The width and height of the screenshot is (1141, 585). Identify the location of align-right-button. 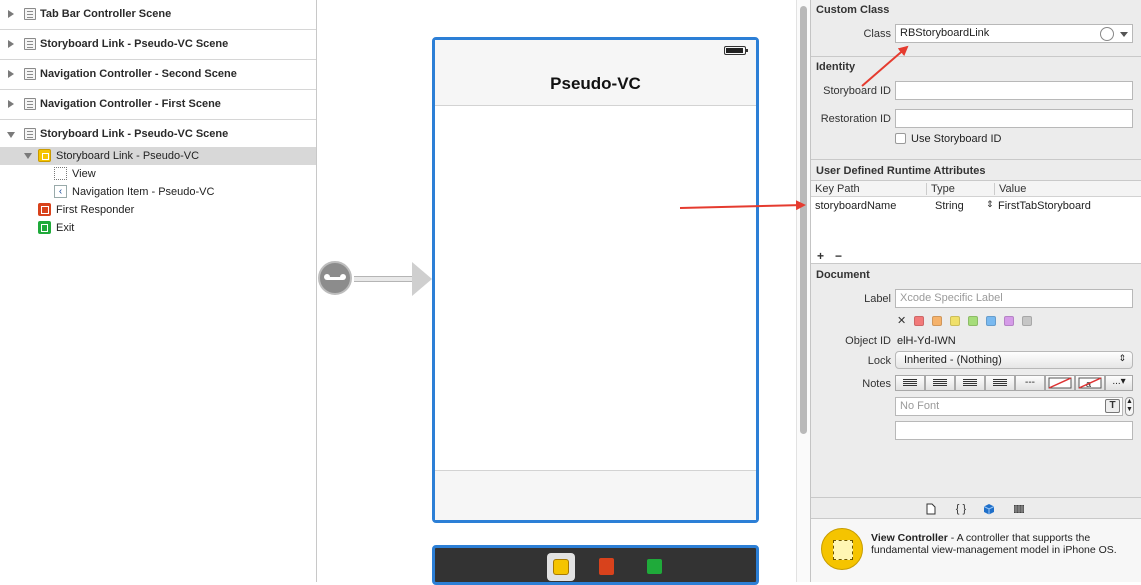
(970, 383).